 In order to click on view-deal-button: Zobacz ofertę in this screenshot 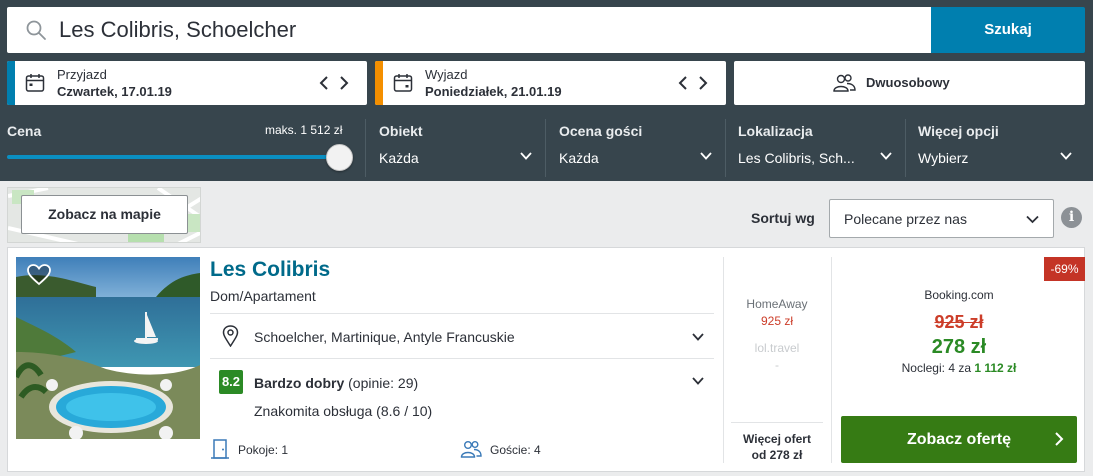, I will do `click(959, 439)`.